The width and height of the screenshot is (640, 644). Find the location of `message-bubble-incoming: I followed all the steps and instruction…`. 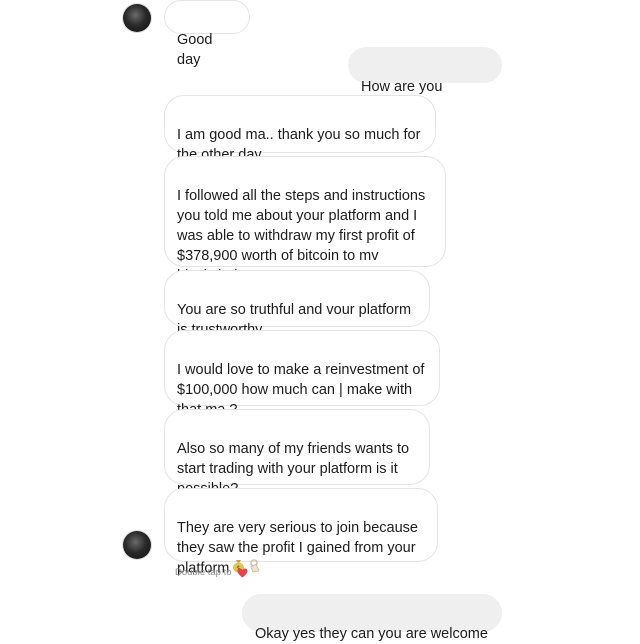

message-bubble-incoming: I followed all the steps and instruction… is located at coordinates (305, 220).